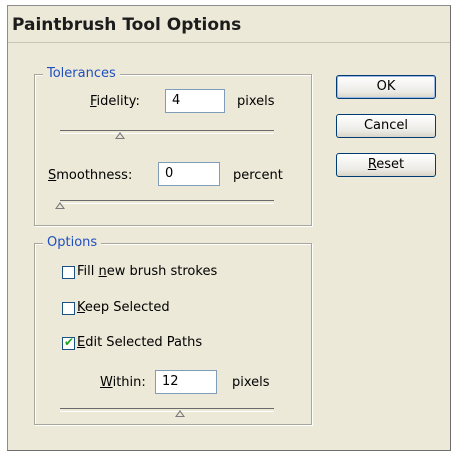  What do you see at coordinates (72, 242) in the screenshot?
I see `options-legend: Options` at bounding box center [72, 242].